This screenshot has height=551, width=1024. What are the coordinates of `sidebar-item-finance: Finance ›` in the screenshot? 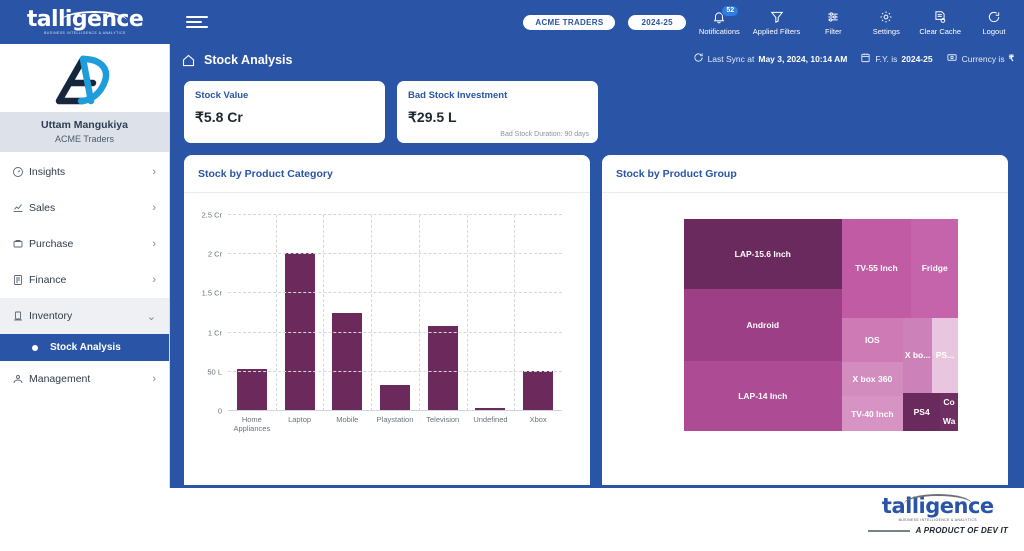 It's located at (84, 280).